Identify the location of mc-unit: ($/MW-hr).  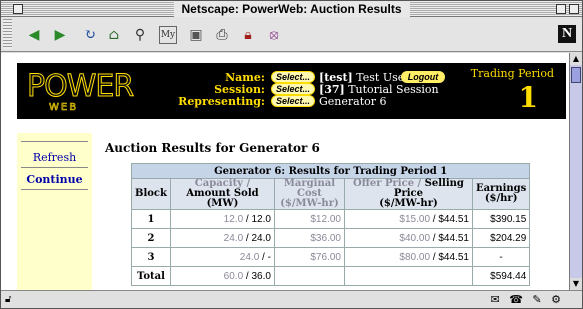
(309, 203).